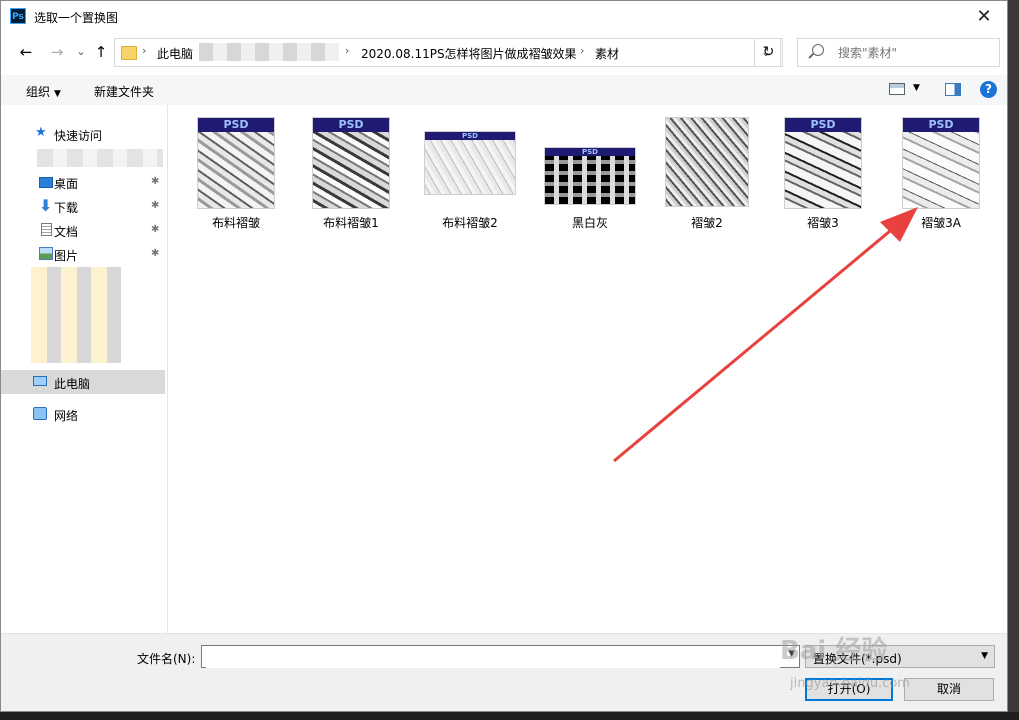 This screenshot has height=720, width=1019. What do you see at coordinates (124, 91) in the screenshot?
I see `new-folder-button: 新建文件夹` at bounding box center [124, 91].